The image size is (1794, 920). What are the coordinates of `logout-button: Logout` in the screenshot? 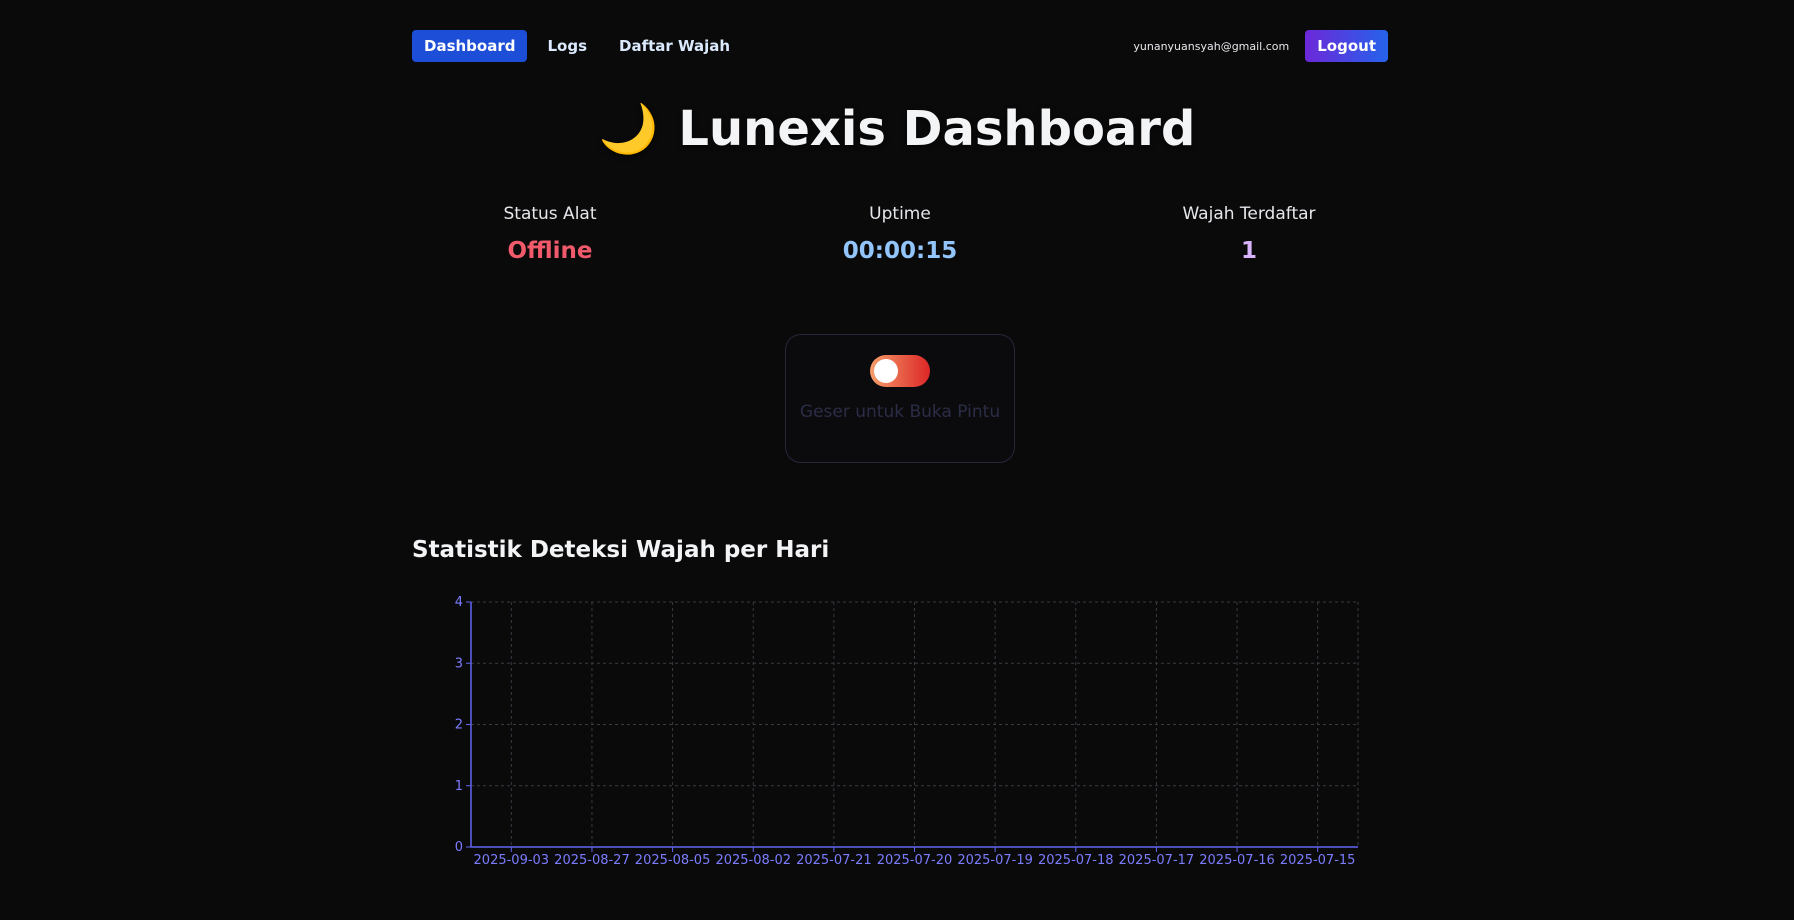 It's located at (1346, 46).